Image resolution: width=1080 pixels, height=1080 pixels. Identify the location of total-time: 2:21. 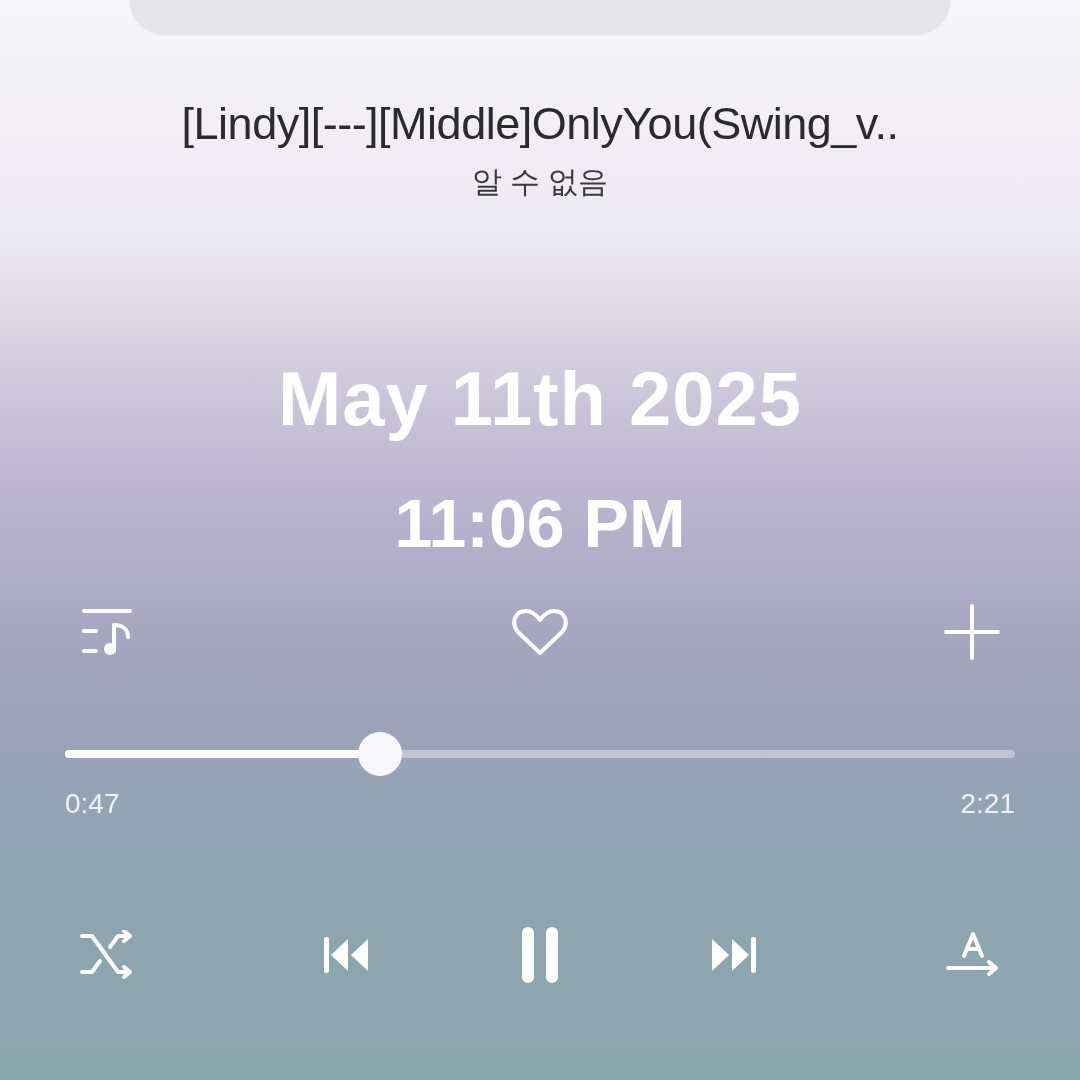
(987, 804).